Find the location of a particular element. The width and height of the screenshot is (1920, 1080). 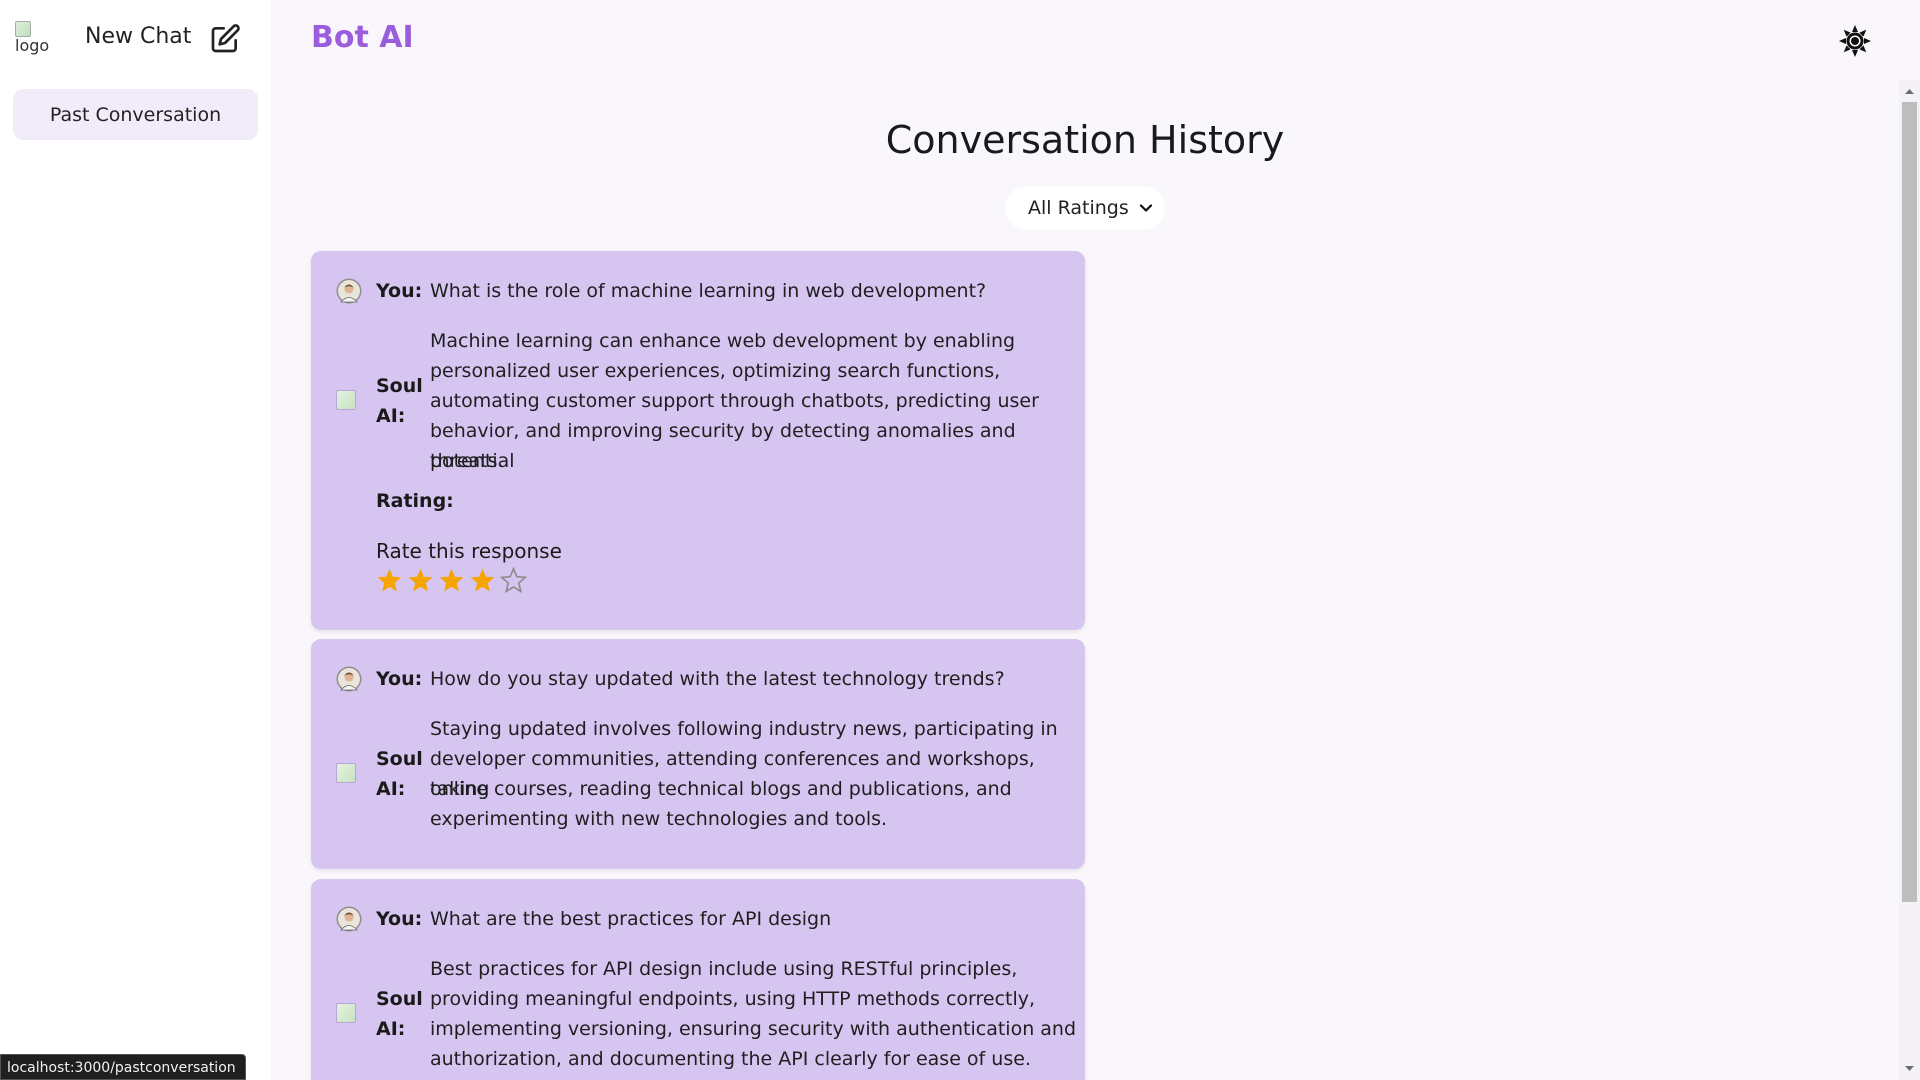

past-conversation-label: Past Conversation is located at coordinates (135, 114).